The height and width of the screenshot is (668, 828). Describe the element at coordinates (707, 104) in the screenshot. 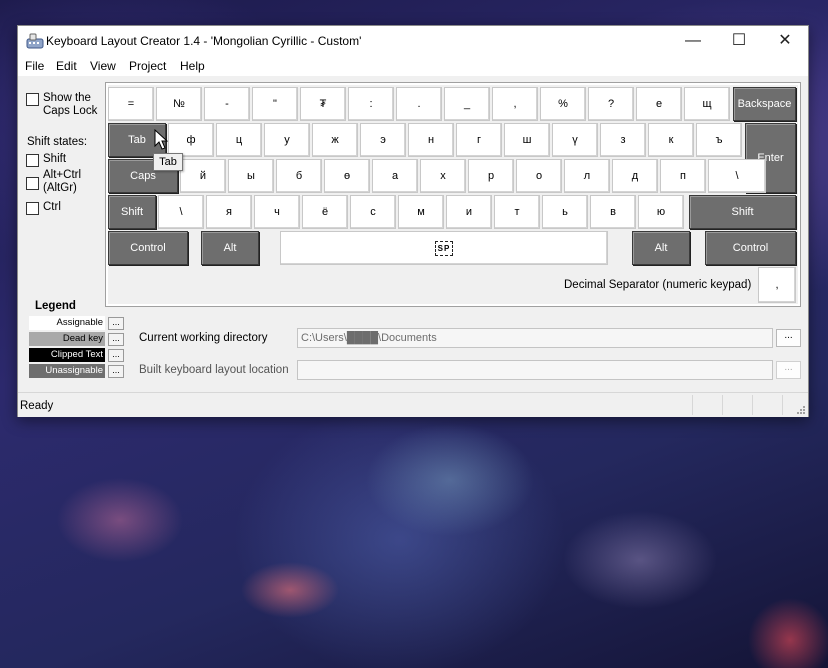

I see `key-r1-12: щ` at that location.